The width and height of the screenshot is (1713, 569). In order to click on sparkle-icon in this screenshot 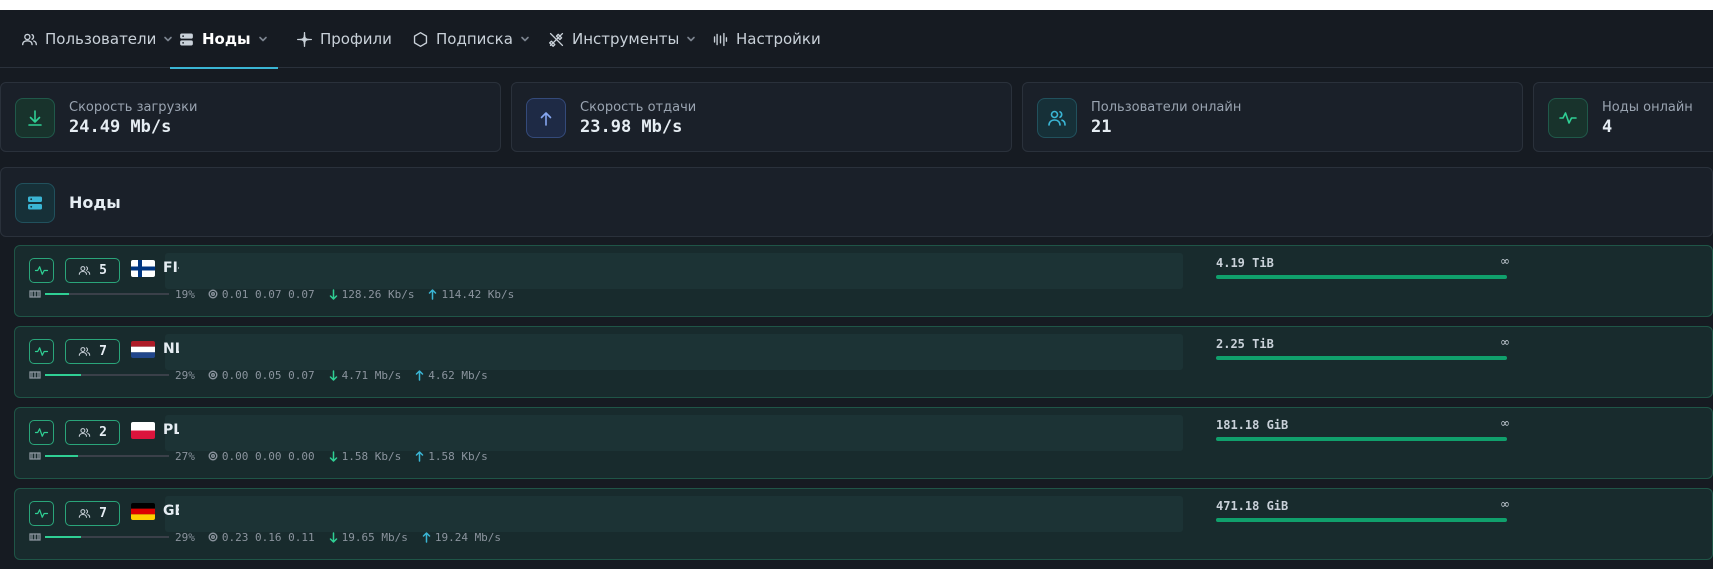, I will do `click(304, 39)`.